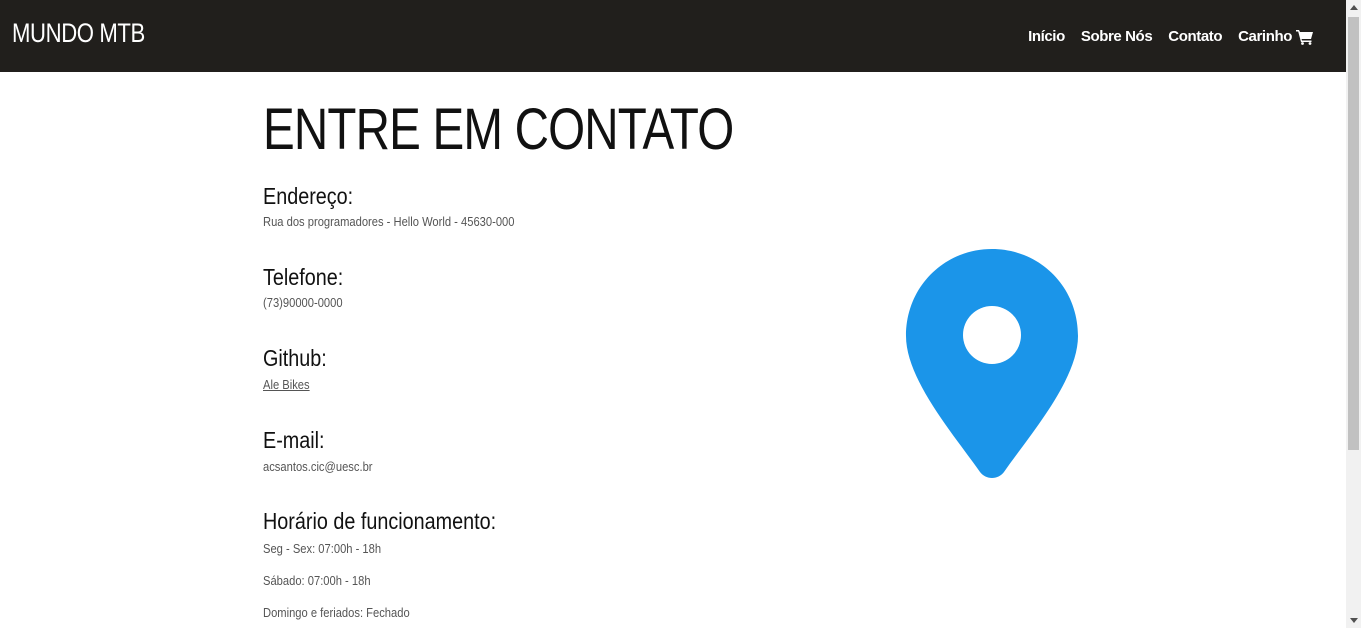 The height and width of the screenshot is (628, 1361). Describe the element at coordinates (336, 612) in the screenshot. I see `hours-sunday: Domingo e feriados: Fechado` at that location.